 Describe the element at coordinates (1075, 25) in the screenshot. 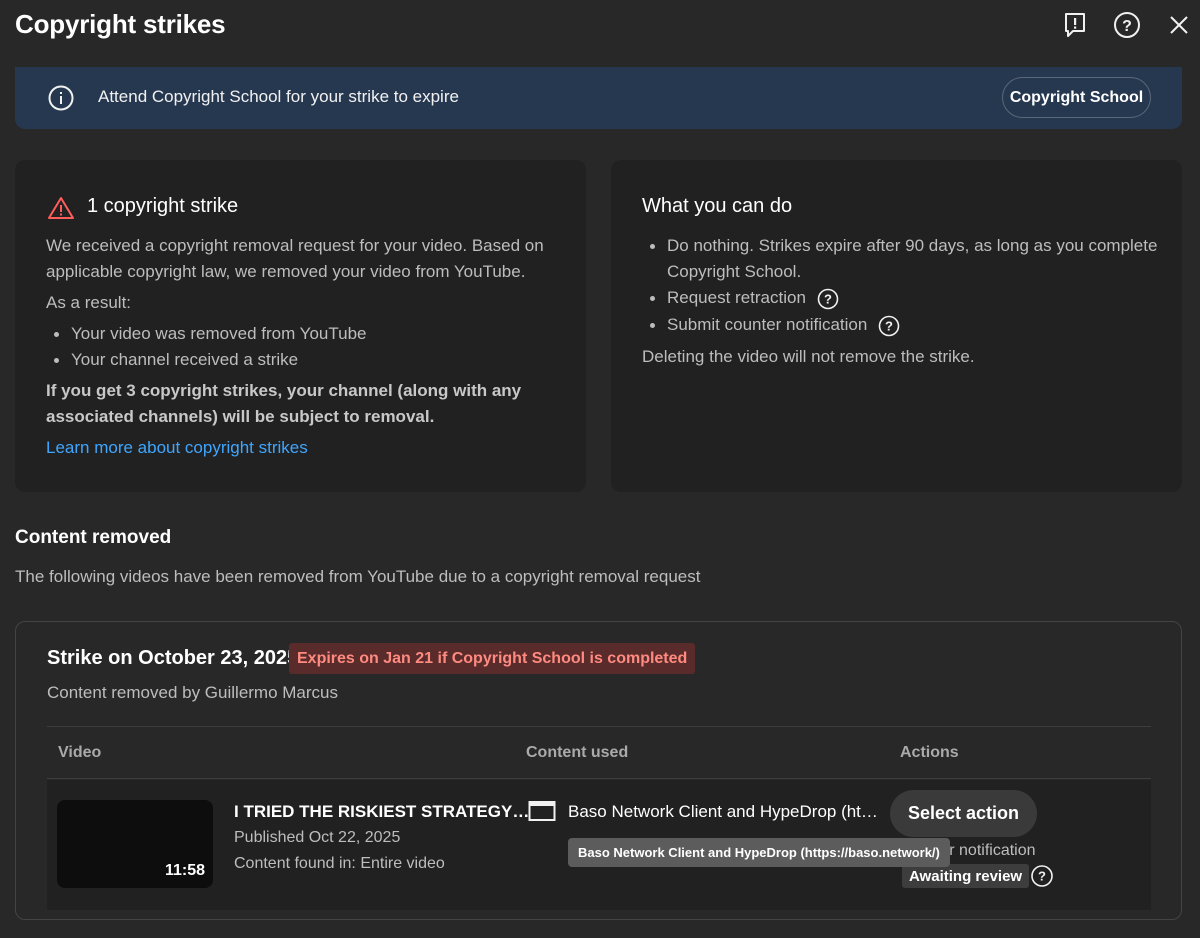

I see `feedback-icon` at that location.